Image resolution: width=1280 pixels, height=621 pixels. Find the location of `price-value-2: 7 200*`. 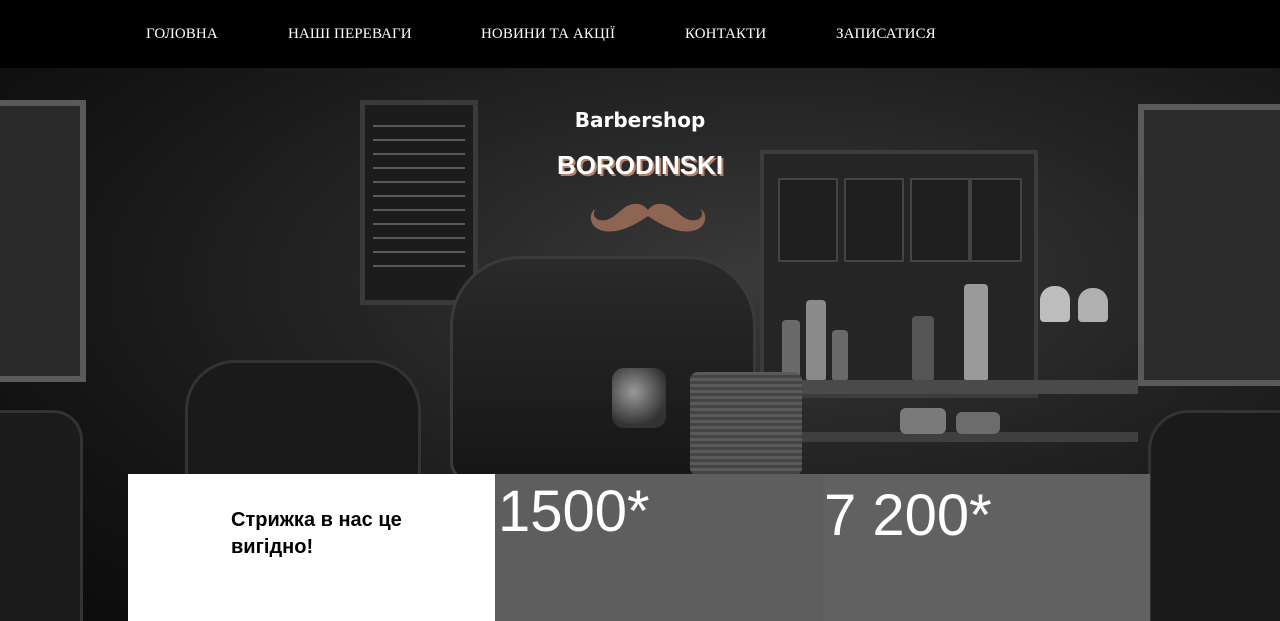

price-value-2: 7 200* is located at coordinates (908, 515).